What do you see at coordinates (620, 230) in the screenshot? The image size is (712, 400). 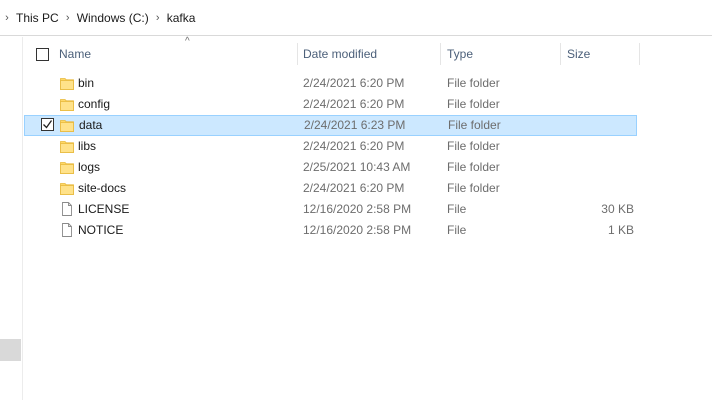 I see `file-size: 1 KB` at bounding box center [620, 230].